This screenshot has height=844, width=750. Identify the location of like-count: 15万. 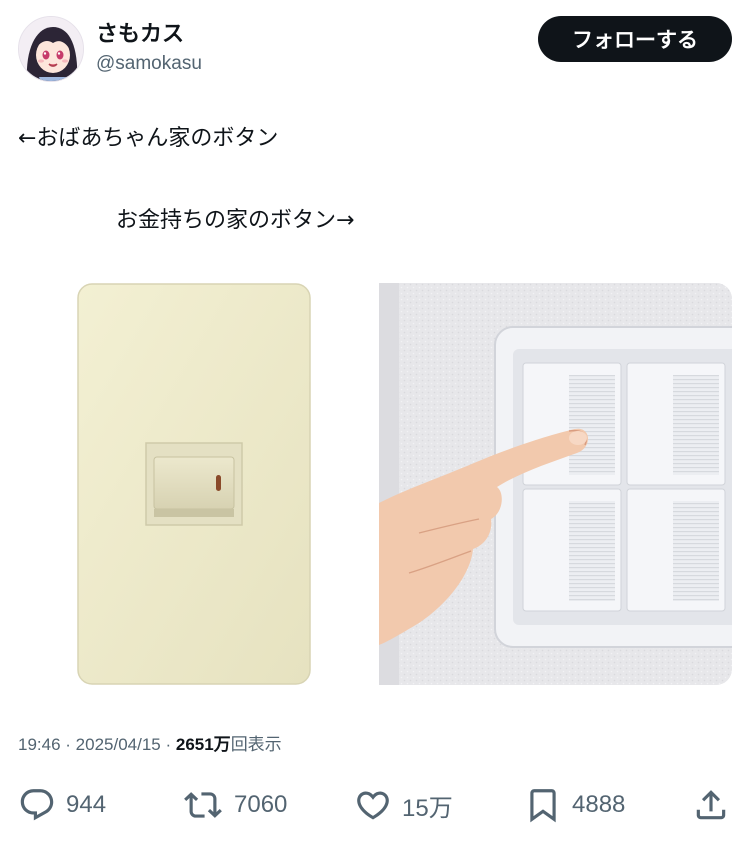
(427, 808).